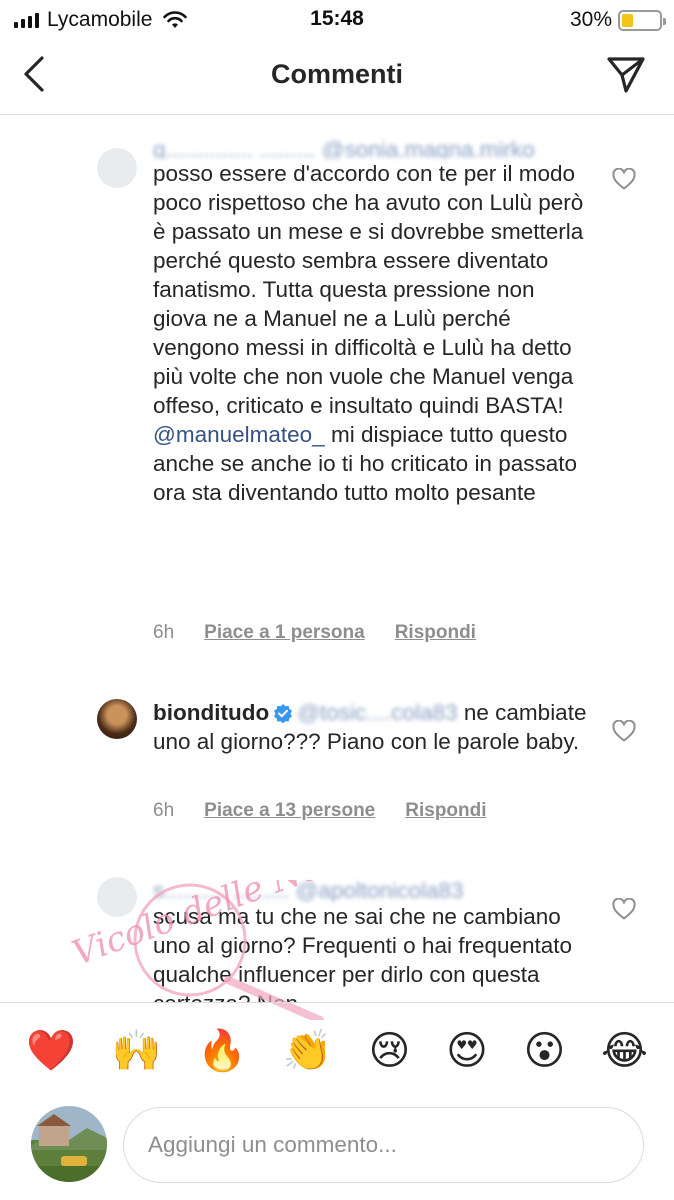 The height and width of the screenshot is (1200, 674). I want to click on header: Commenti, so click(337, 77).